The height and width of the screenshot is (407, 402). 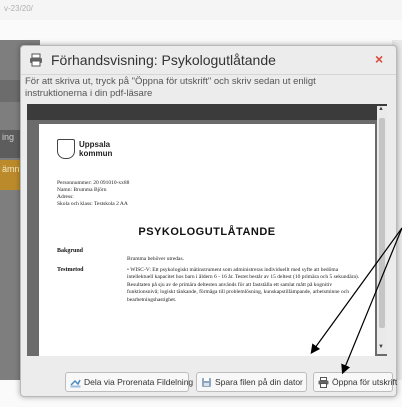 I want to click on share-button-label: Dela via Prorenata Fildelning, so click(x=139, y=382).